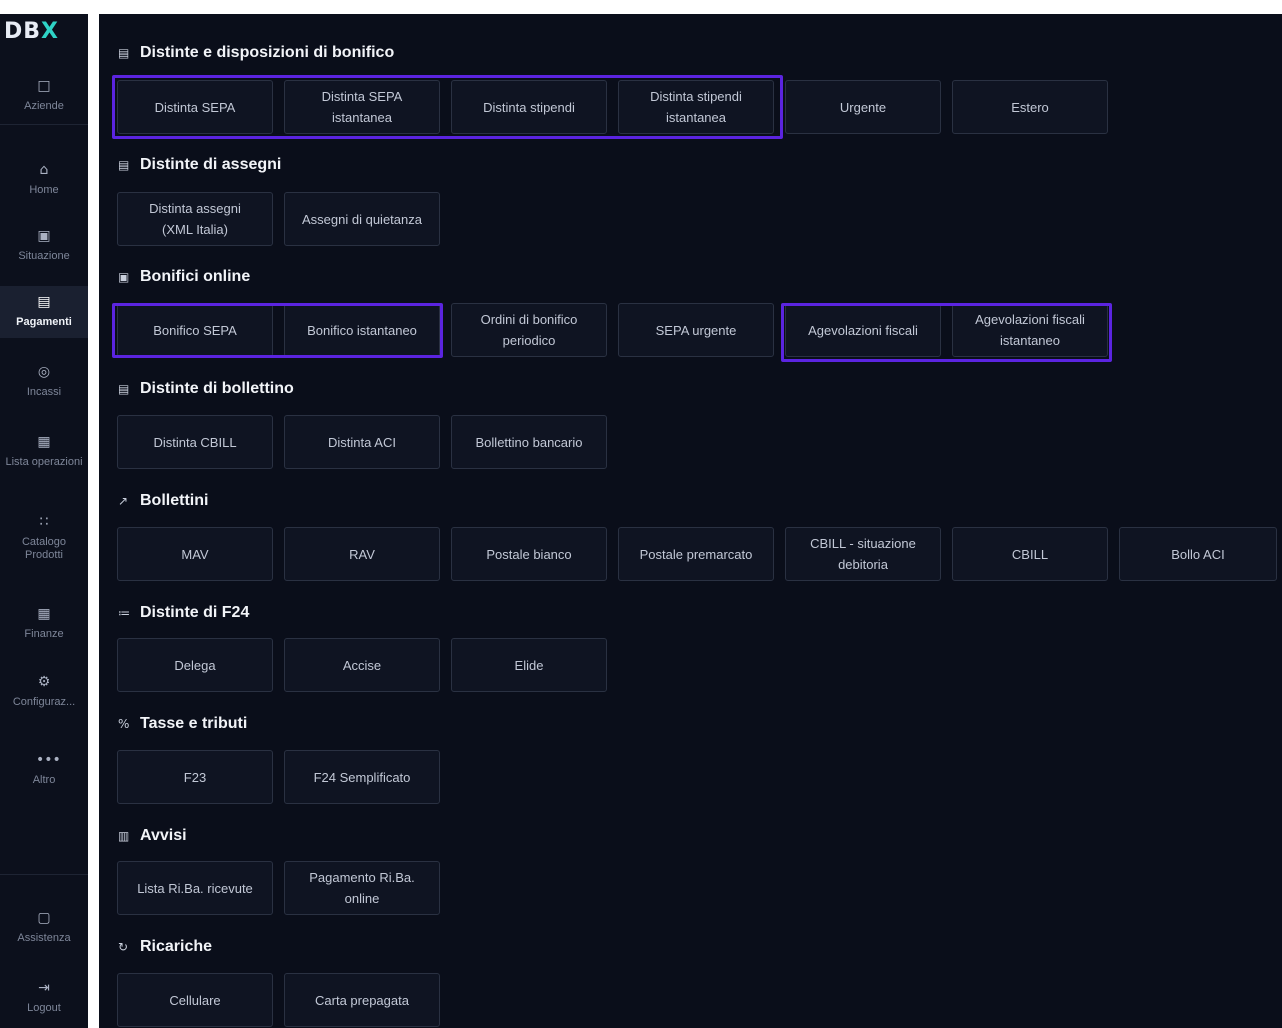  Describe the element at coordinates (44, 998) in the screenshot. I see `sidebar-item-logout: ⇥ Logout` at that location.